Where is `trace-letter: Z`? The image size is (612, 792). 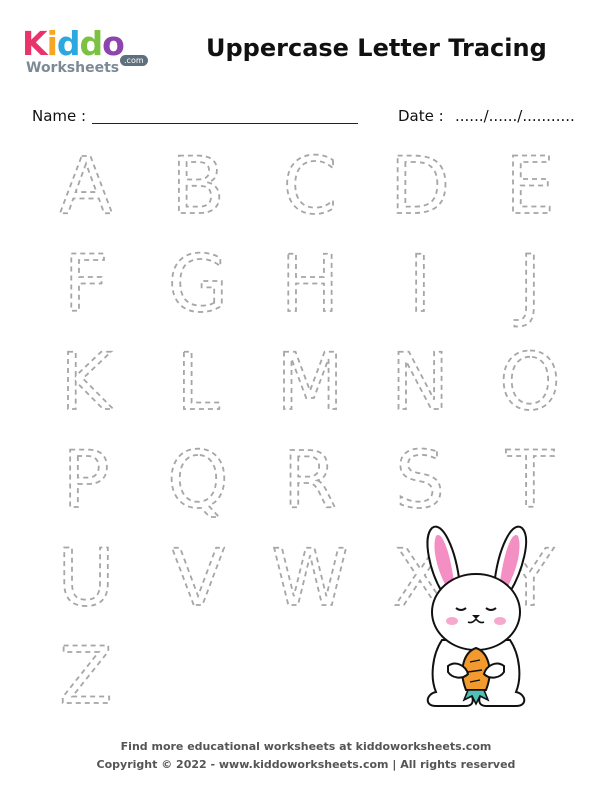 trace-letter: Z is located at coordinates (85, 677).